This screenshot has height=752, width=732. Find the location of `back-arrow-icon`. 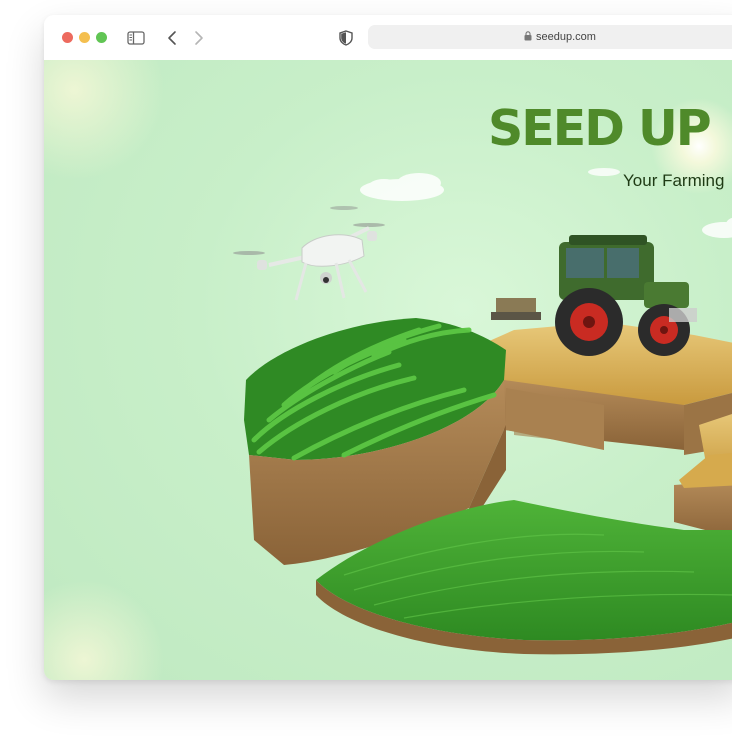

back-arrow-icon is located at coordinates (172, 38).